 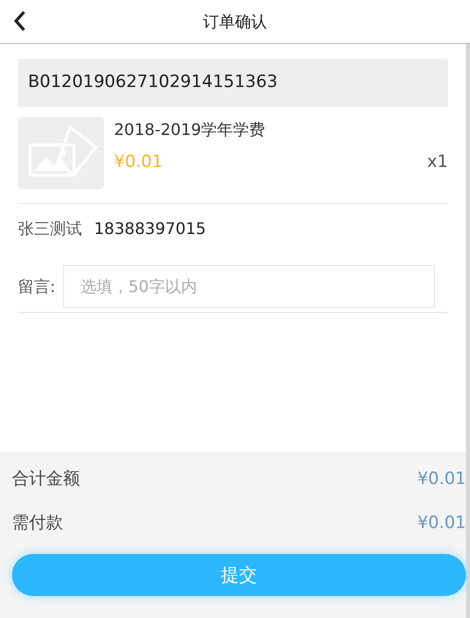 What do you see at coordinates (239, 575) in the screenshot?
I see `submit-button: 提交` at bounding box center [239, 575].